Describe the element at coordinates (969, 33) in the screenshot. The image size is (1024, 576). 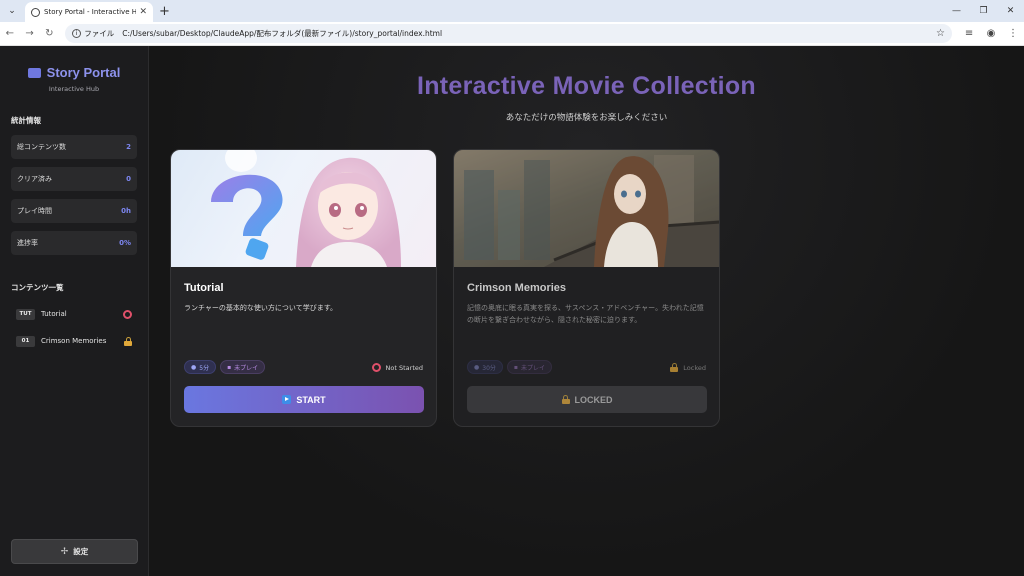
I see `reading-list-icon: ≡` at that location.